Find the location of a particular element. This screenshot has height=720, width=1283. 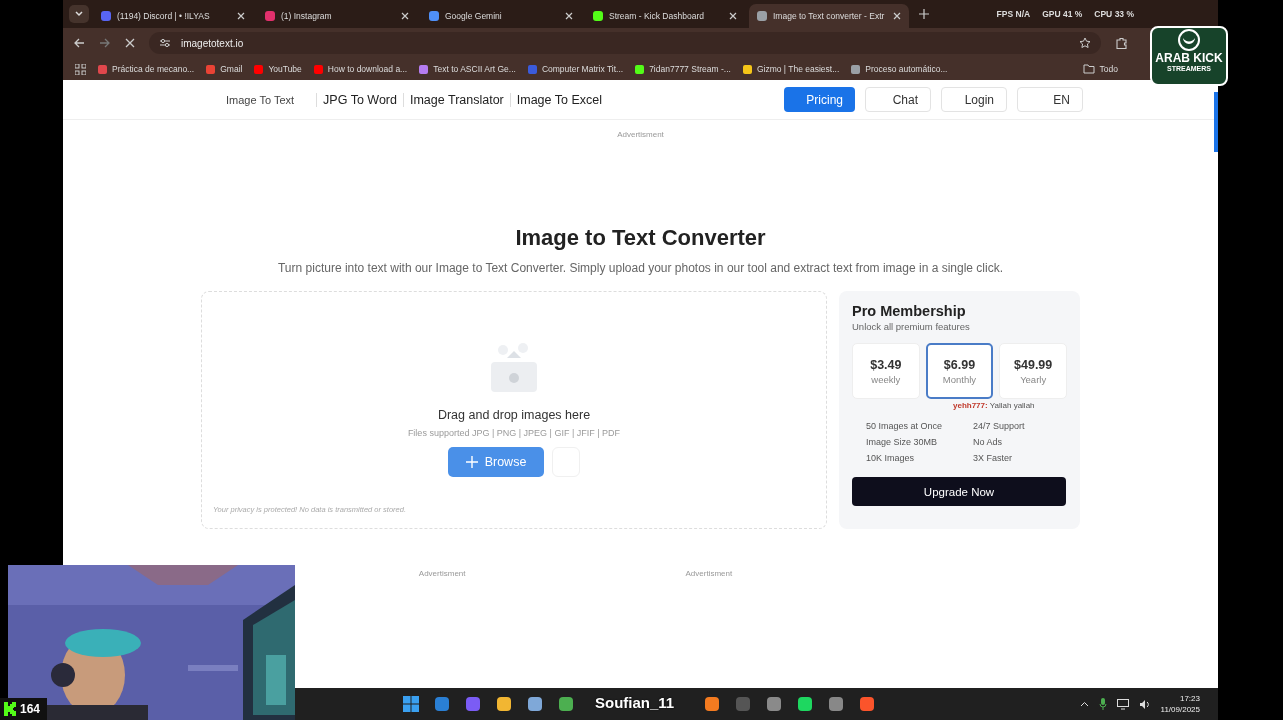

stop-icon is located at coordinates (130, 43).